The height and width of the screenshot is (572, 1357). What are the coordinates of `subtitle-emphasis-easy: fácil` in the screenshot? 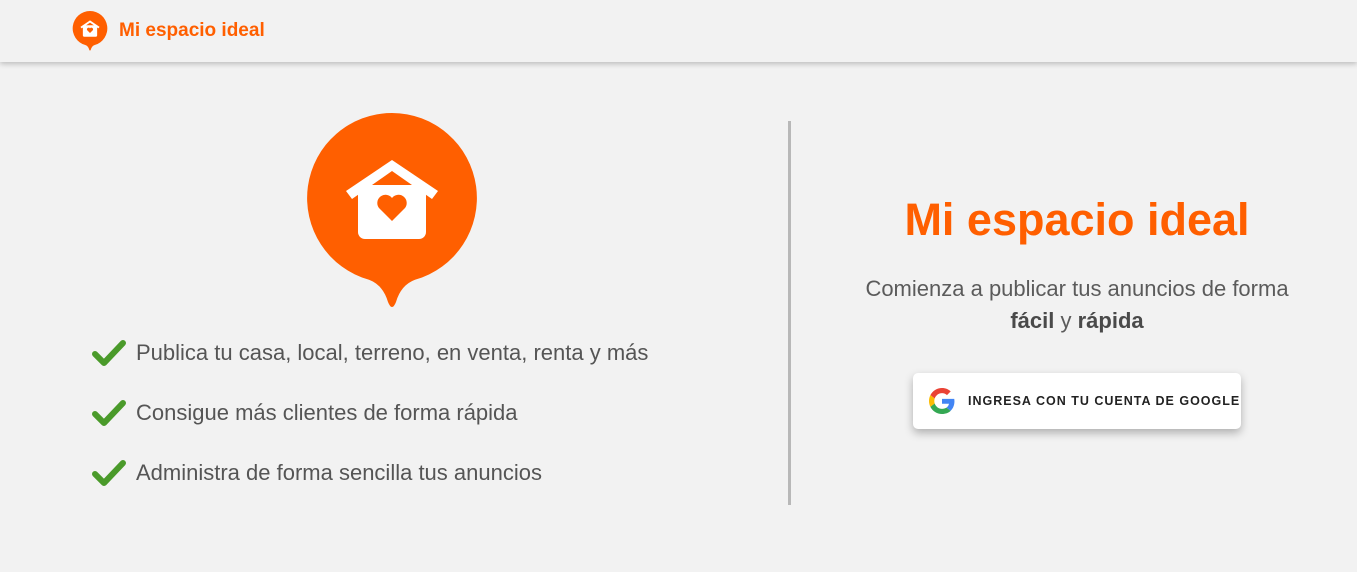 It's located at (1032, 320).